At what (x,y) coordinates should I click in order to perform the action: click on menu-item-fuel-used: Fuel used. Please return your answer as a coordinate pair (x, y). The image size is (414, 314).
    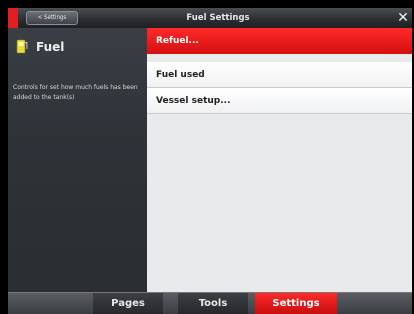
    Looking at the image, I should click on (279, 75).